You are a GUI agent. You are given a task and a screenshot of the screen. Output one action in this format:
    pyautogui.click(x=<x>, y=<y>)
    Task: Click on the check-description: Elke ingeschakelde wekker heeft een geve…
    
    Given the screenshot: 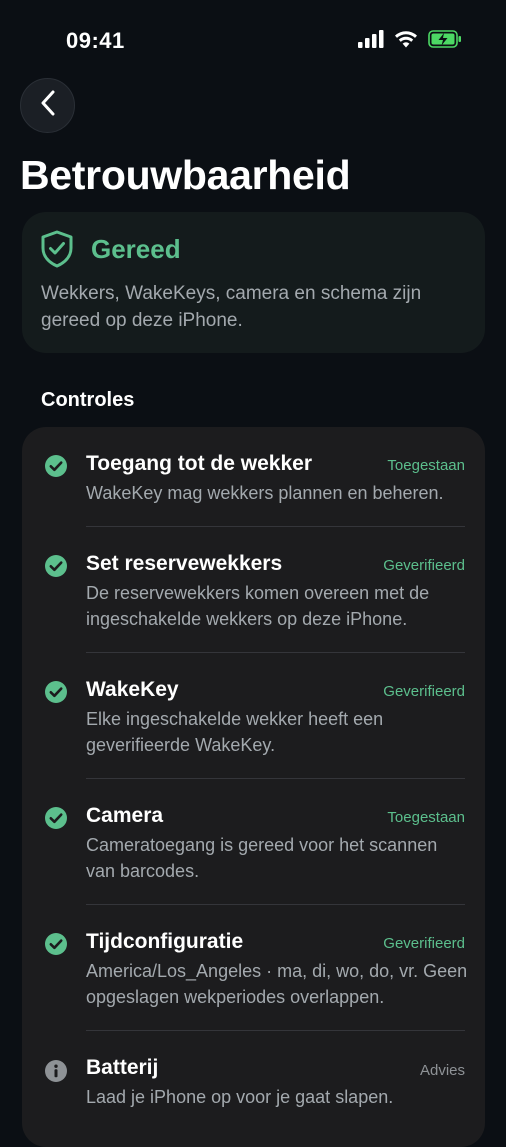 What is the action you would take?
    pyautogui.click(x=235, y=732)
    